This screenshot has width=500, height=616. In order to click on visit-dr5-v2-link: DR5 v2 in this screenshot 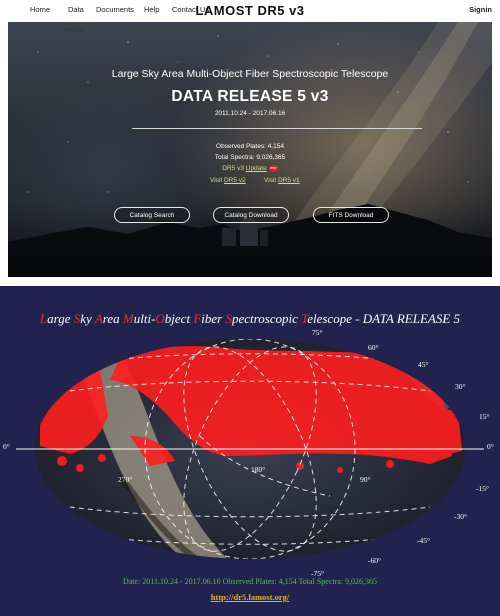, I will do `click(235, 180)`.